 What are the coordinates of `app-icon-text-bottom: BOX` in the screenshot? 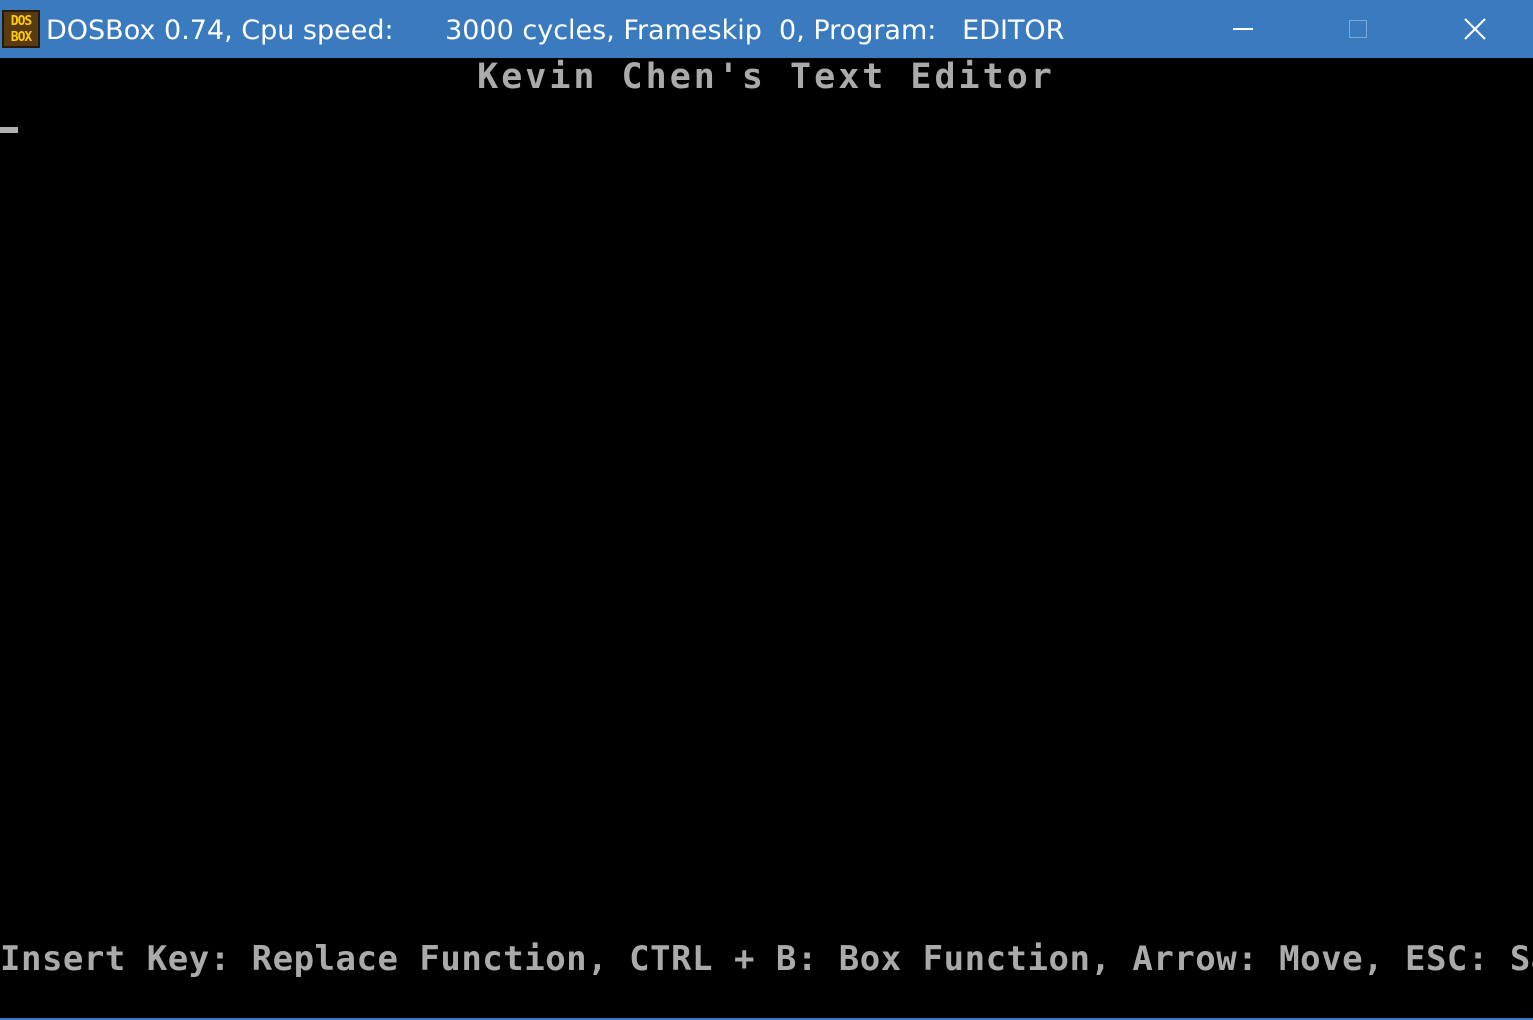 It's located at (21, 37).